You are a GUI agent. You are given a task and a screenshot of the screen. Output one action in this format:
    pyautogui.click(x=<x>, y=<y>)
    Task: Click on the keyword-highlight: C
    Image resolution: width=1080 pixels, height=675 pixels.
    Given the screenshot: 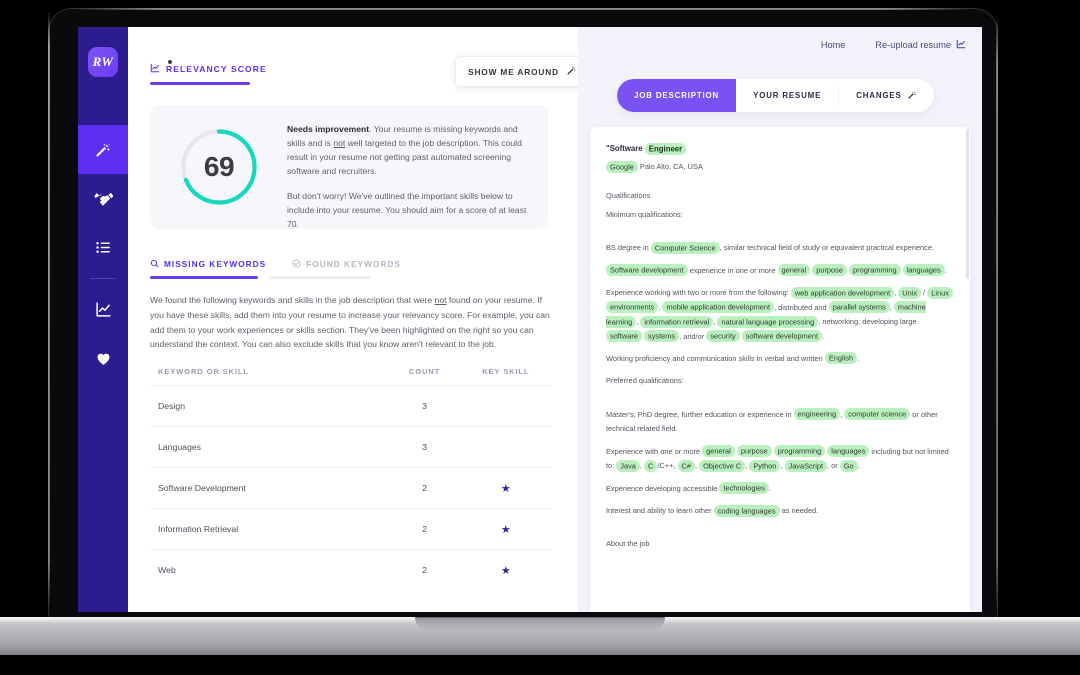 What is the action you would take?
    pyautogui.click(x=651, y=465)
    